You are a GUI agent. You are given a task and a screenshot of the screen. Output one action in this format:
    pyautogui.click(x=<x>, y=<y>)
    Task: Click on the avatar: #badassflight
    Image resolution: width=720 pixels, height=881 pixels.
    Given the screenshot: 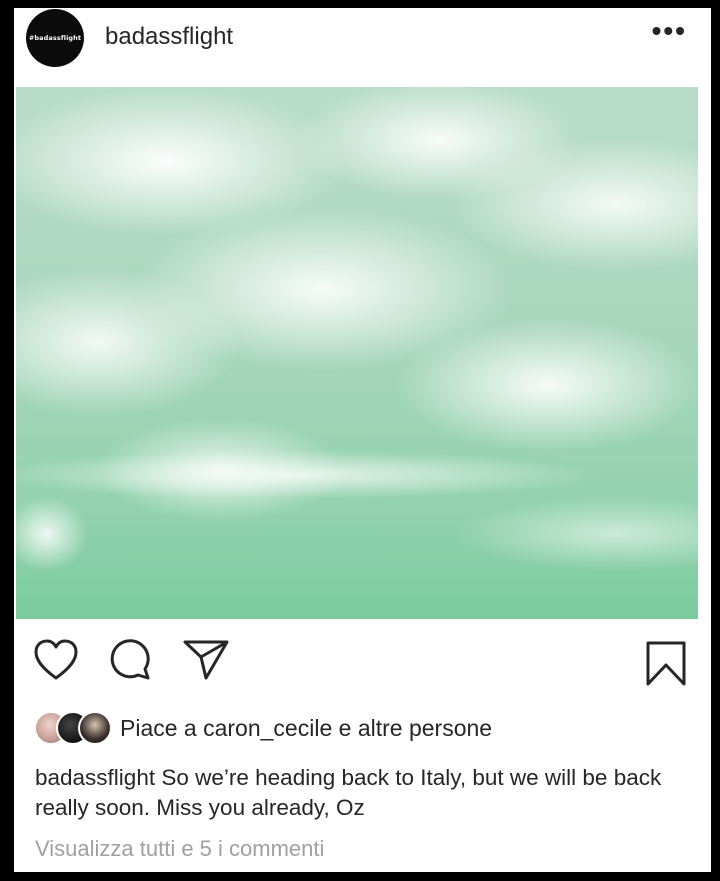 What is the action you would take?
    pyautogui.click(x=55, y=38)
    